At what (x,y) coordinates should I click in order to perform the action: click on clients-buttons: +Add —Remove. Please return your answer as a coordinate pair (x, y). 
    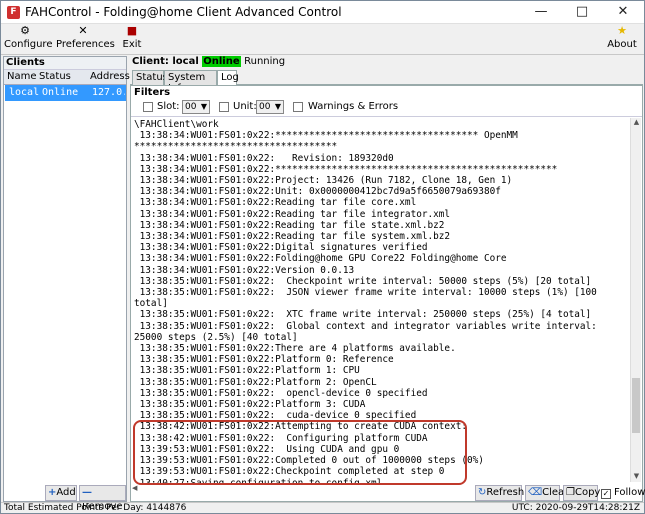
    Looking at the image, I should click on (65, 498).